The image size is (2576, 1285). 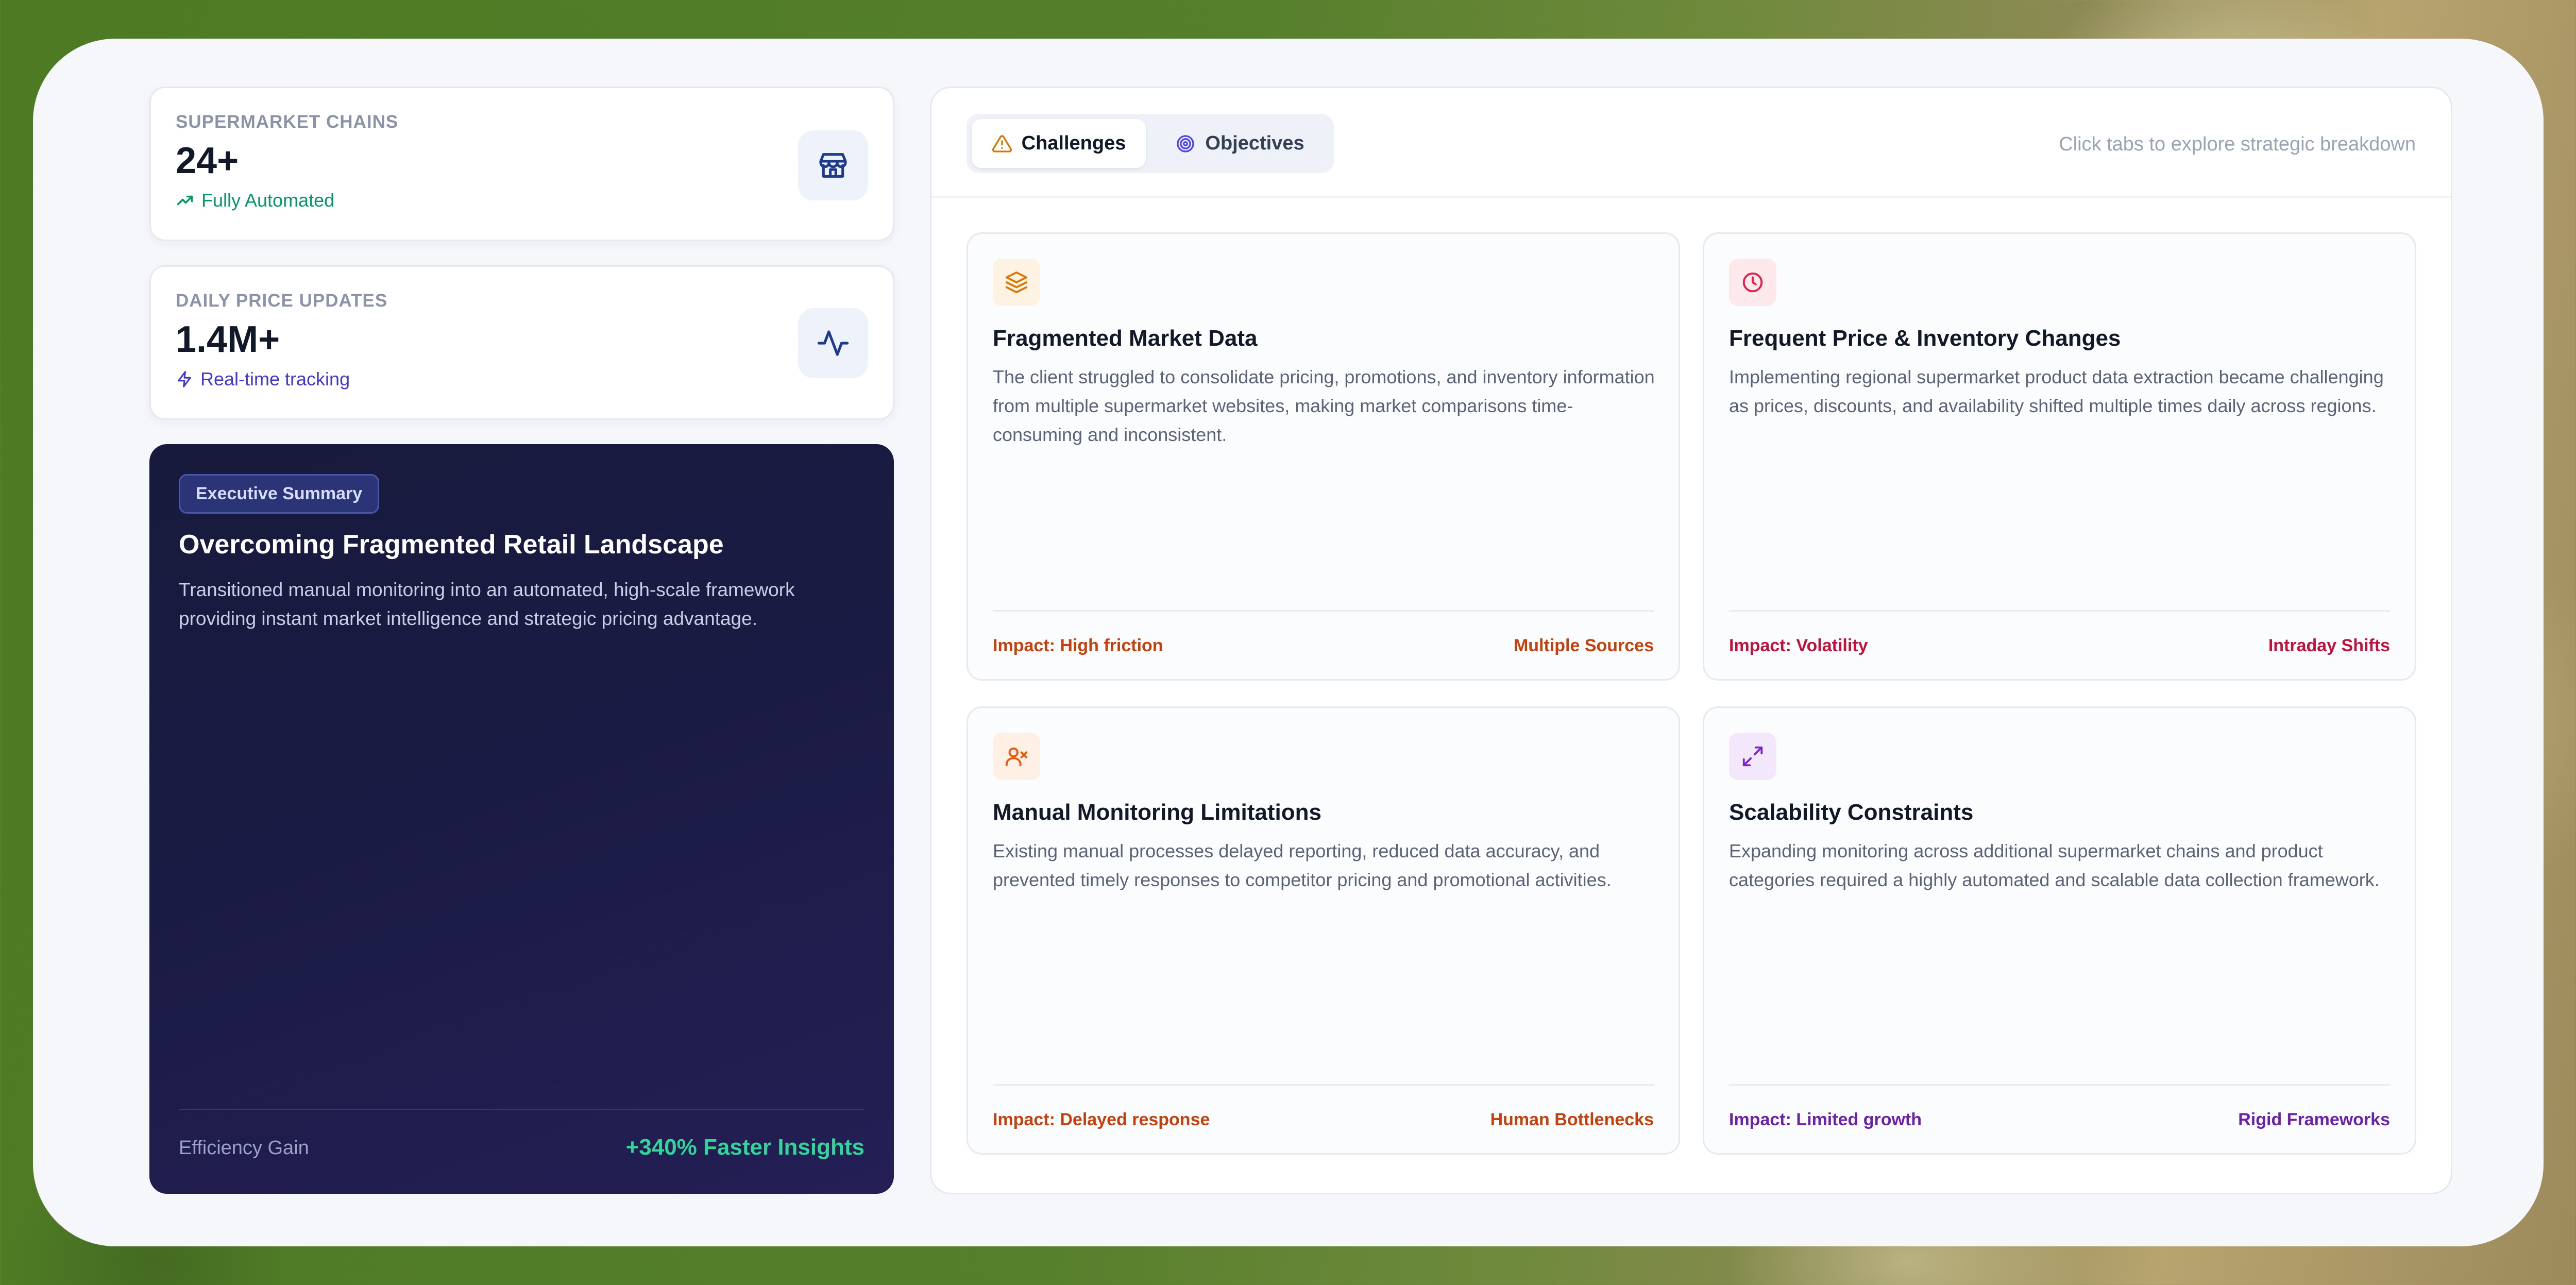 I want to click on challenge-title: Scalability Constraints, so click(x=1851, y=812).